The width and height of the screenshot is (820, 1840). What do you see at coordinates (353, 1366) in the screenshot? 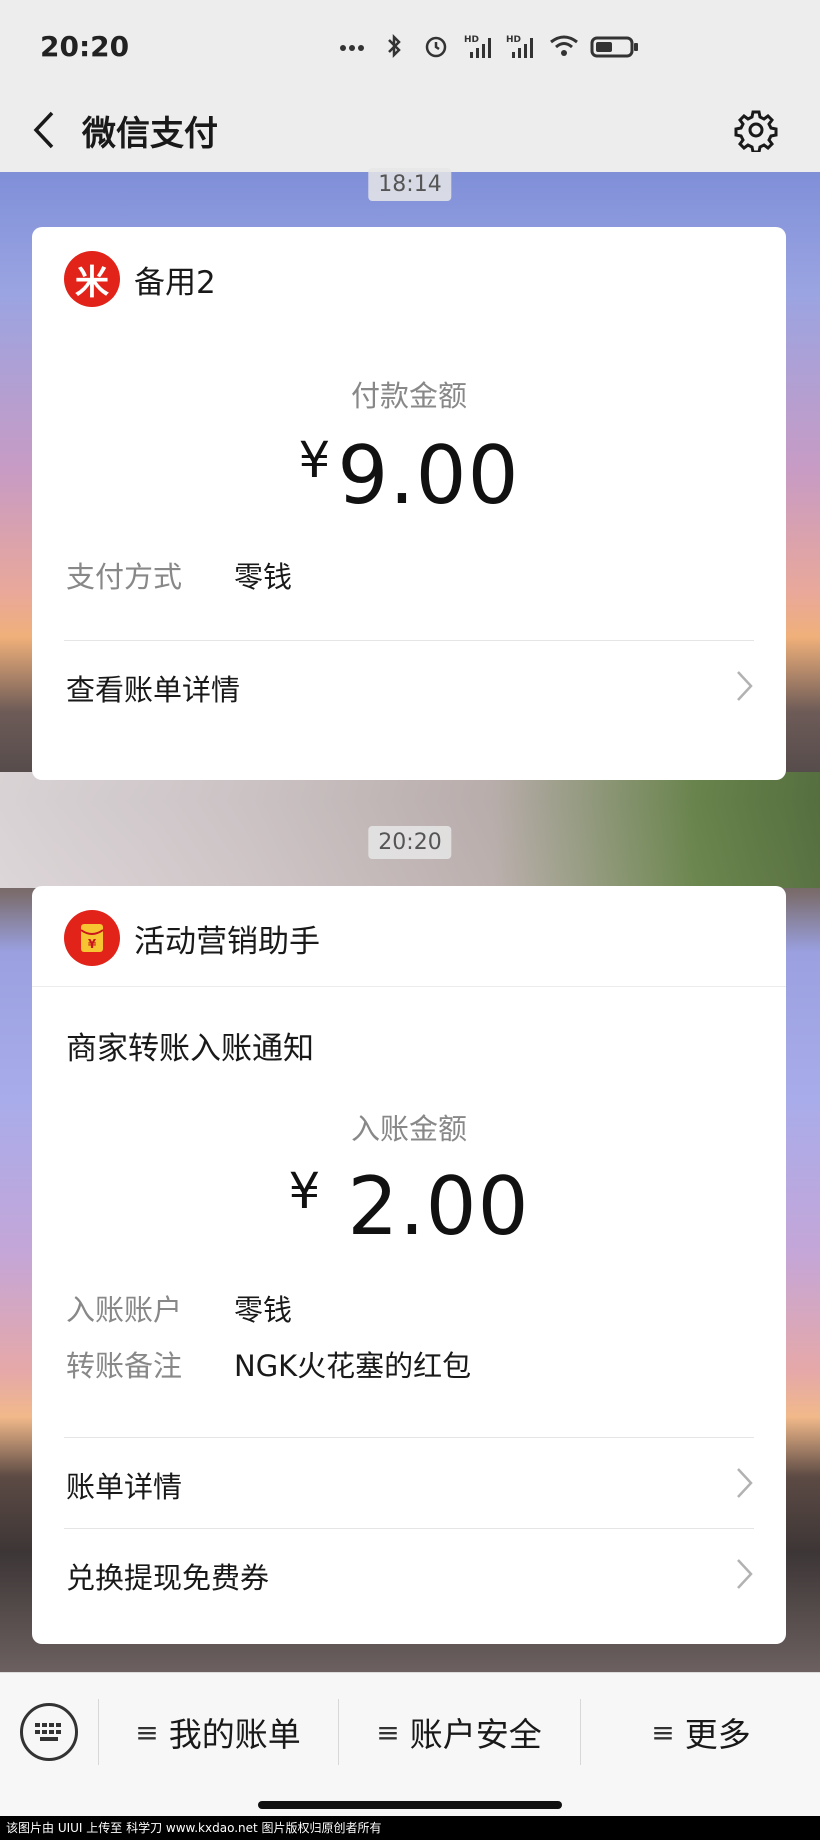
I see `detail-value: NGK火花塞的红包` at bounding box center [353, 1366].